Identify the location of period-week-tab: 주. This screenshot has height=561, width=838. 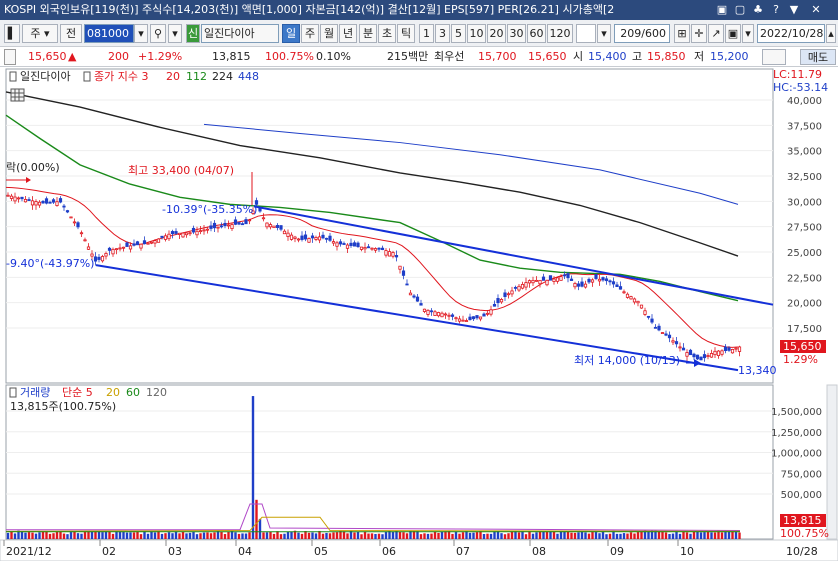
(310, 33).